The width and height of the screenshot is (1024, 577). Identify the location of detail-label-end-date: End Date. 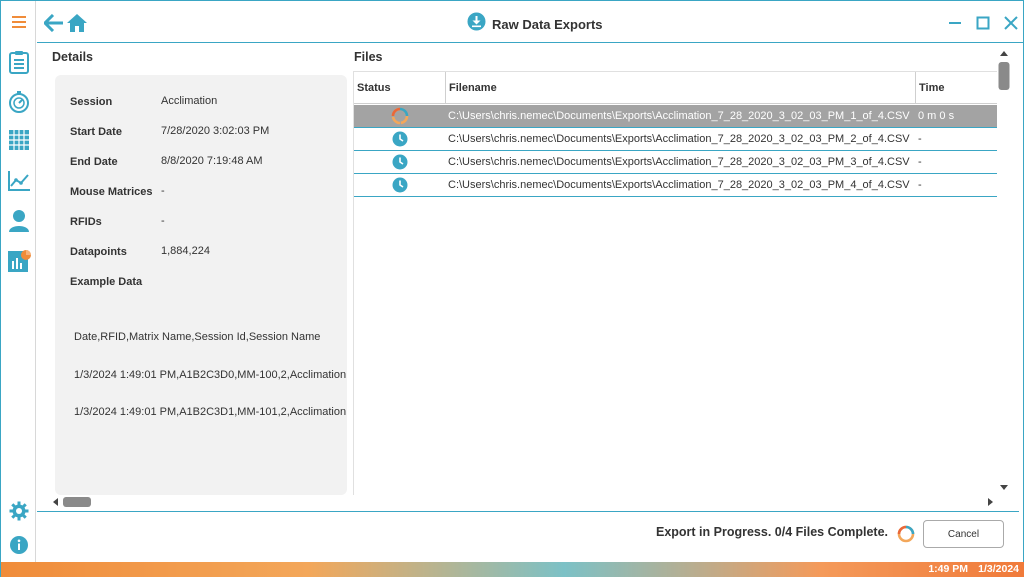
(94, 162).